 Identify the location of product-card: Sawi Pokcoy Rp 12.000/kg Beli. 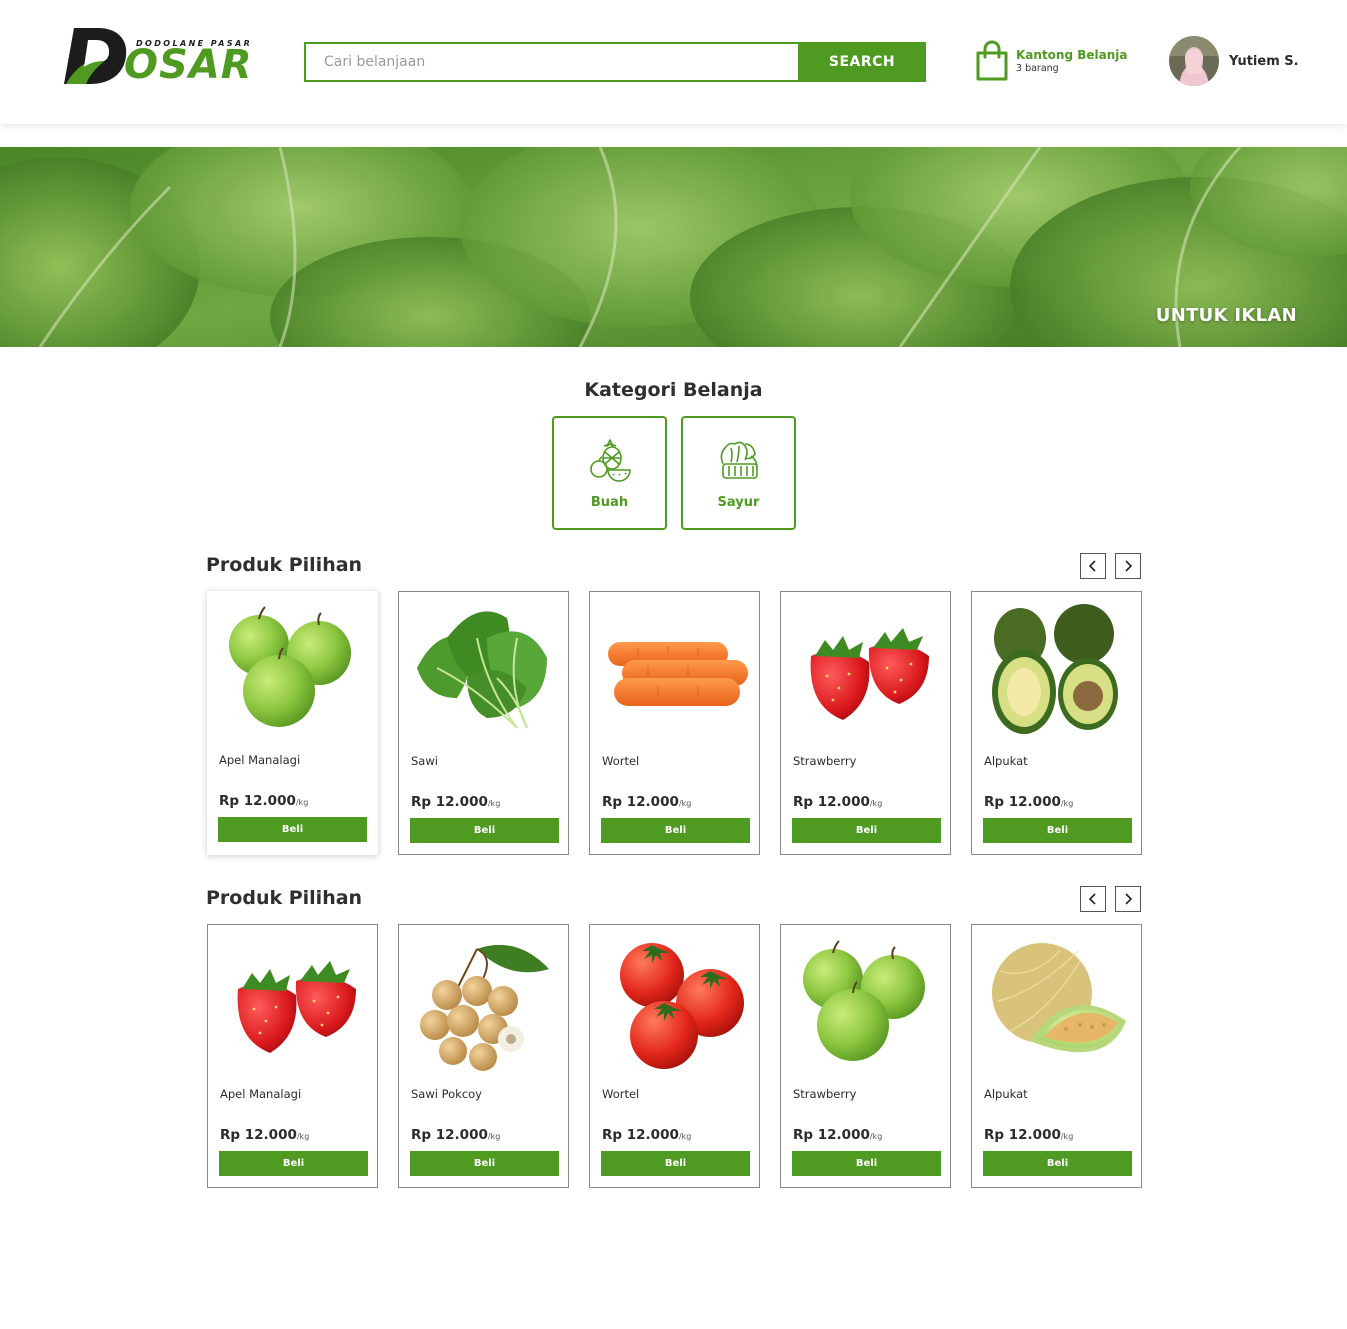
(483, 1056).